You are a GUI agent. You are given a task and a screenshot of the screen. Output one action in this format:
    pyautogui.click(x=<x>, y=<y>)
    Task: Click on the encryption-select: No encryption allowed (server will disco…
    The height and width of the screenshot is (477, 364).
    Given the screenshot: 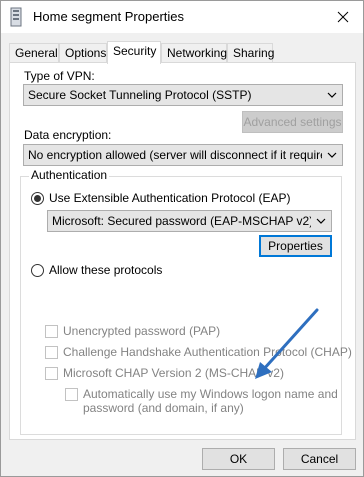 What is the action you would take?
    pyautogui.click(x=183, y=155)
    